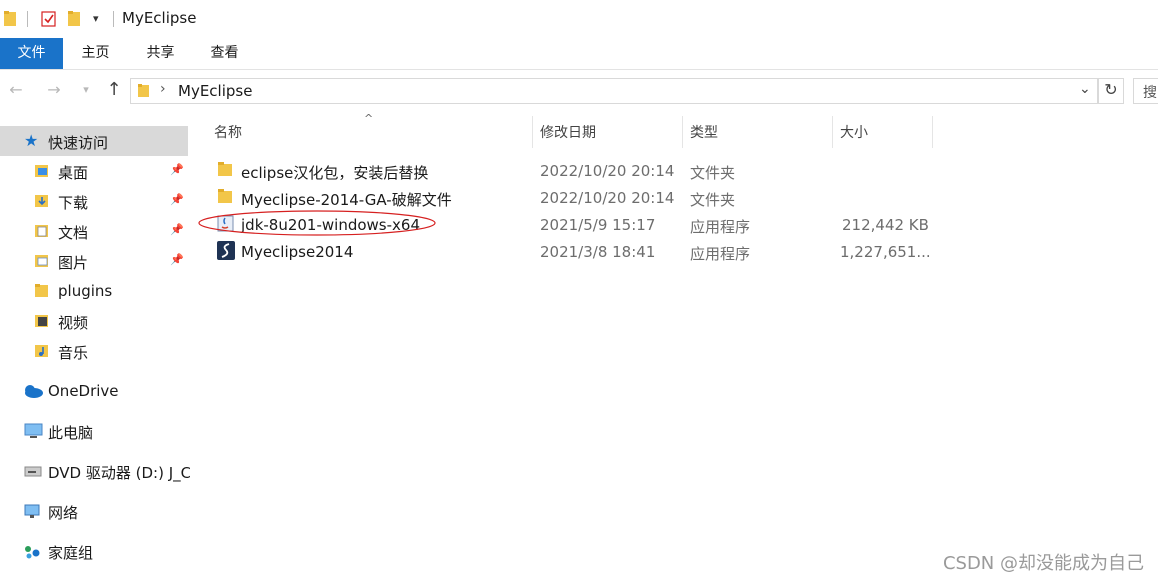  What do you see at coordinates (16, 90) in the screenshot?
I see `back-arrow-icon: ←` at bounding box center [16, 90].